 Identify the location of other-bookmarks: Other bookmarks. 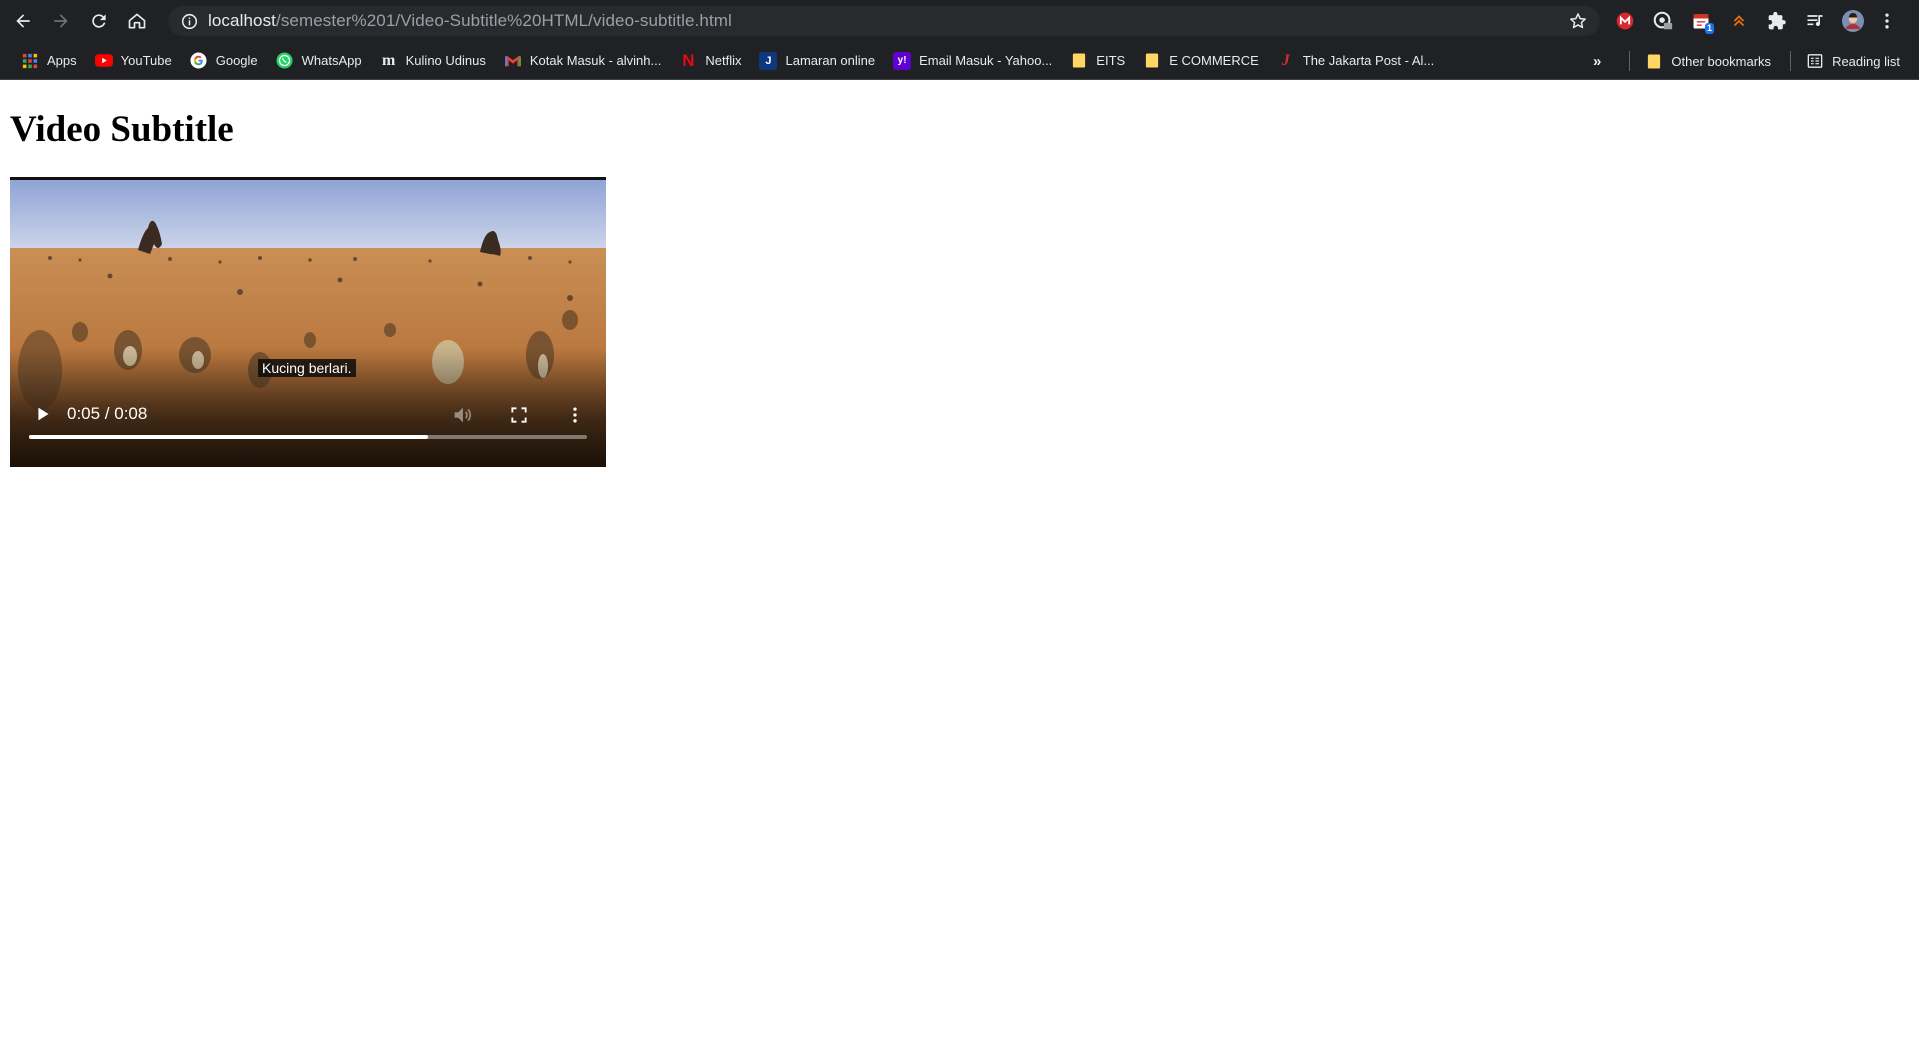
(1708, 61).